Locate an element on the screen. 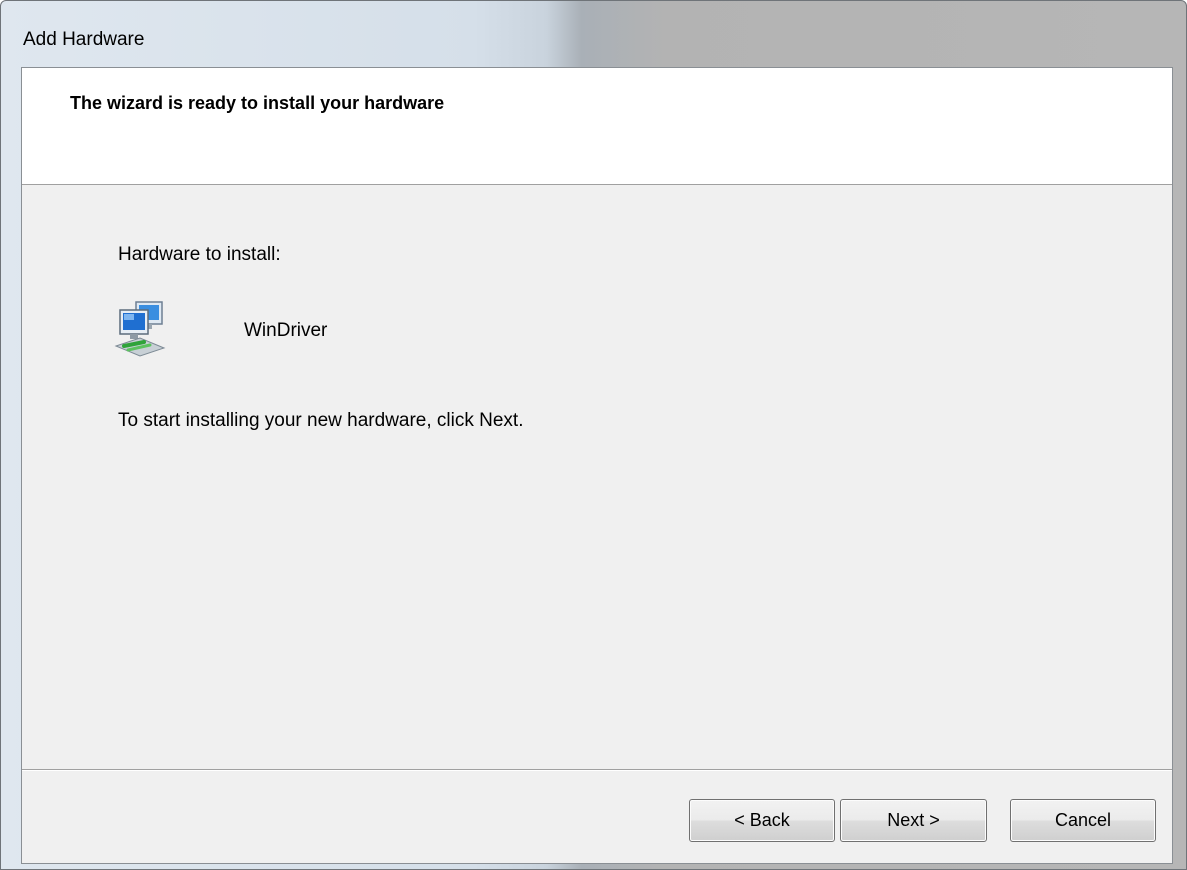 Image resolution: width=1187 pixels, height=870 pixels. hardware-to-install-label: Hardware to install: is located at coordinates (199, 254).